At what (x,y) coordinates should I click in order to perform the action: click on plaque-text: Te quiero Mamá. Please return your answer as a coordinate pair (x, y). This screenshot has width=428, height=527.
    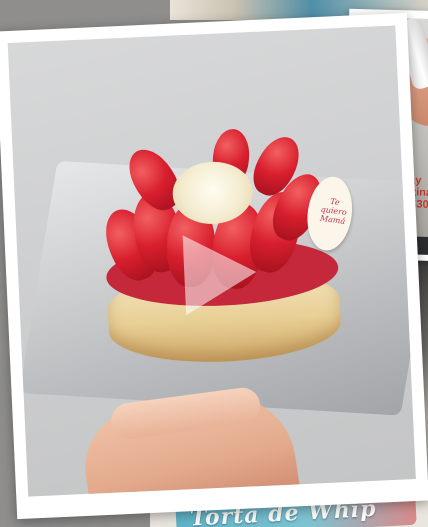
    Looking at the image, I should click on (333, 211).